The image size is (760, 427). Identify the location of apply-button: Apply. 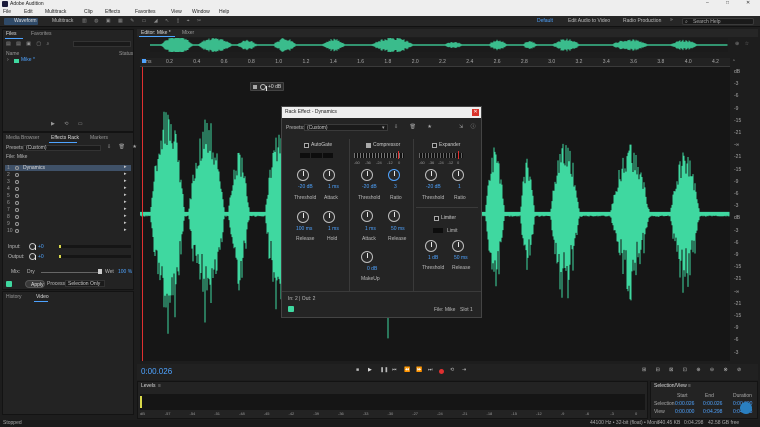
(35, 284).